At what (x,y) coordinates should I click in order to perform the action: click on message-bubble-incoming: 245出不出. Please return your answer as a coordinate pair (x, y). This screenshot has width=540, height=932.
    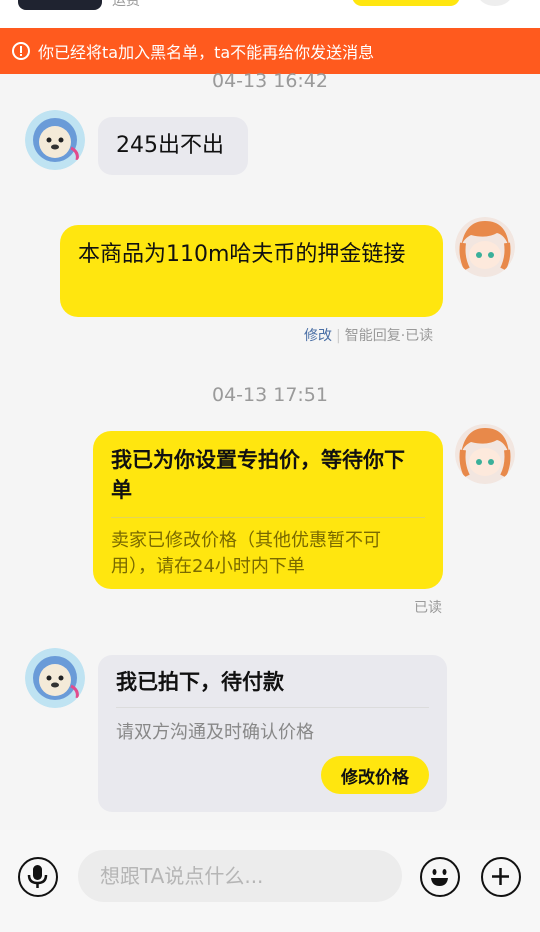
    Looking at the image, I should click on (173, 146).